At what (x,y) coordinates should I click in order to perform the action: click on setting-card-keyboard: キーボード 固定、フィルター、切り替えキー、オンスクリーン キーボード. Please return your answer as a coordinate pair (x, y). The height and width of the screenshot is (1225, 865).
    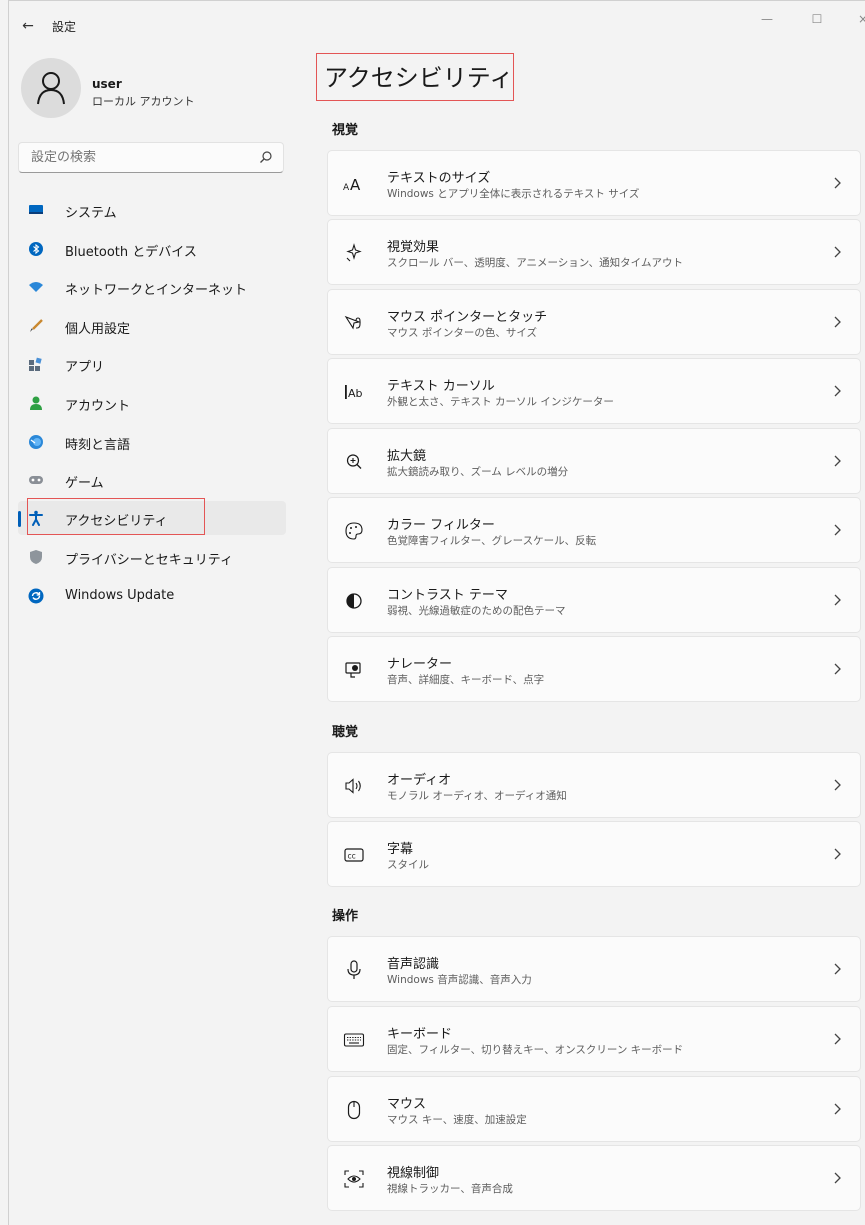
    Looking at the image, I should click on (594, 1039).